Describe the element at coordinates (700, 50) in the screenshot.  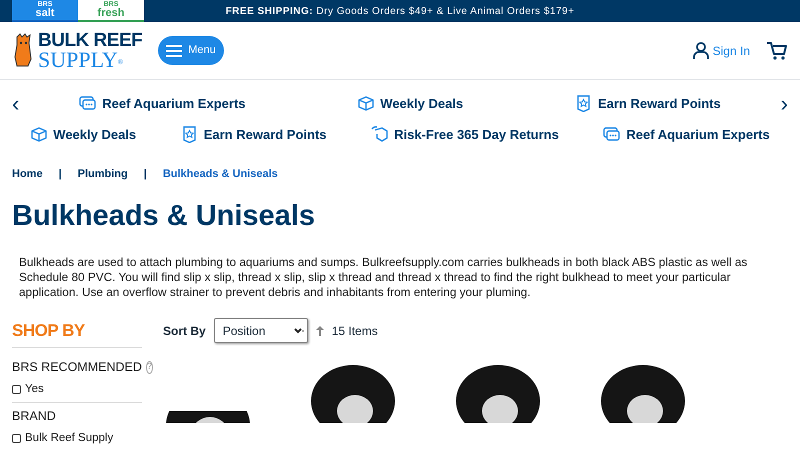
I see `user-icon` at that location.